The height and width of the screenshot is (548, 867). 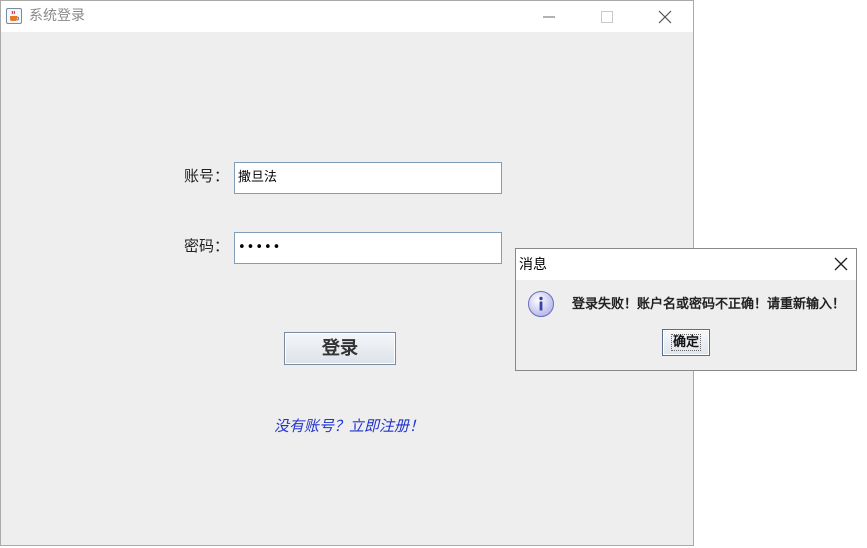 I want to click on dialog-close-button, so click(x=840, y=264).